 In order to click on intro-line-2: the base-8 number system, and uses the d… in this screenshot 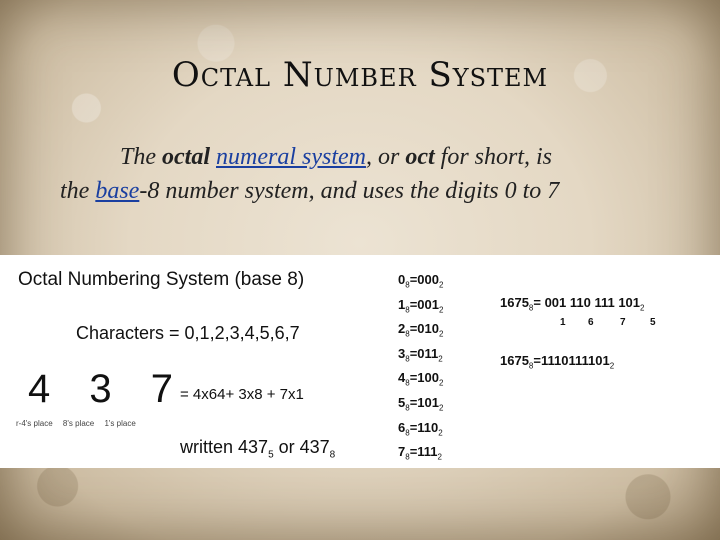, I will do `click(310, 191)`.